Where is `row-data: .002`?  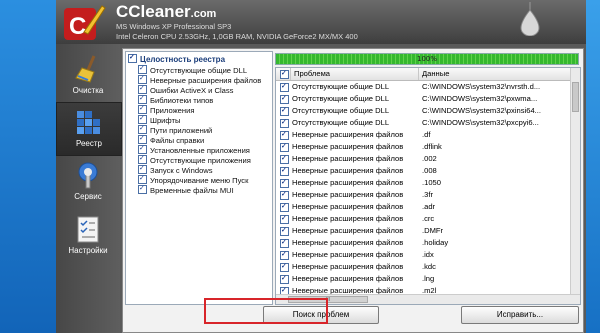 row-data: .002 is located at coordinates (429, 158).